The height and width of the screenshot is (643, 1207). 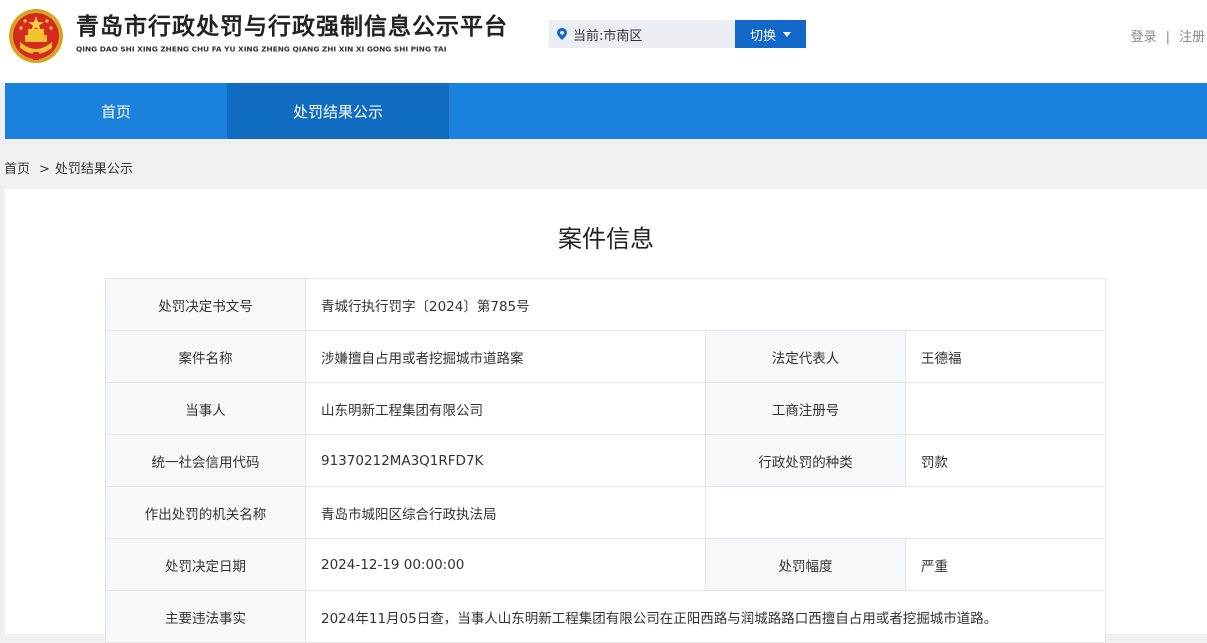 I want to click on case-name-label: 案件名称, so click(x=205, y=356).